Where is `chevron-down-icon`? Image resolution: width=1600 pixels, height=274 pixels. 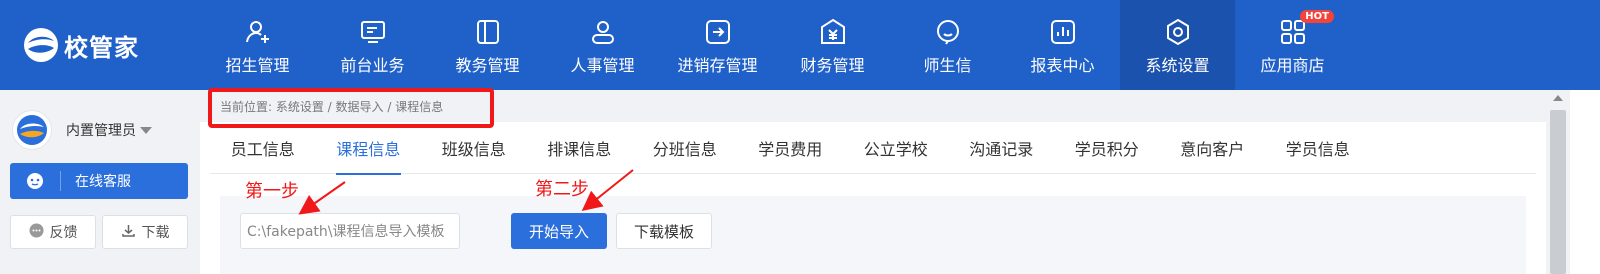 chevron-down-icon is located at coordinates (146, 130).